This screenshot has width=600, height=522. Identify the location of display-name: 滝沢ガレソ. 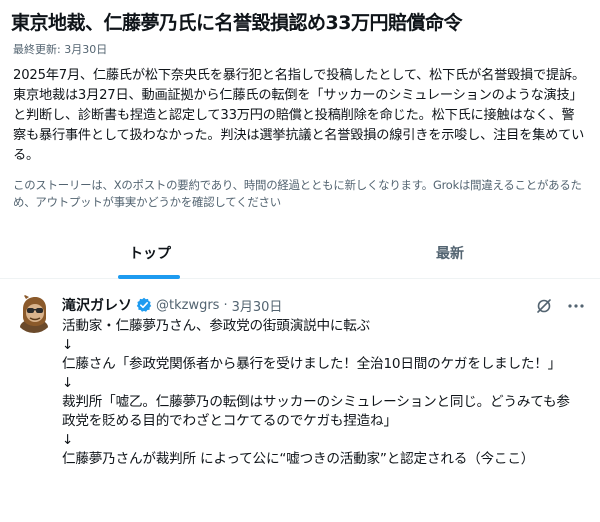
(97, 305).